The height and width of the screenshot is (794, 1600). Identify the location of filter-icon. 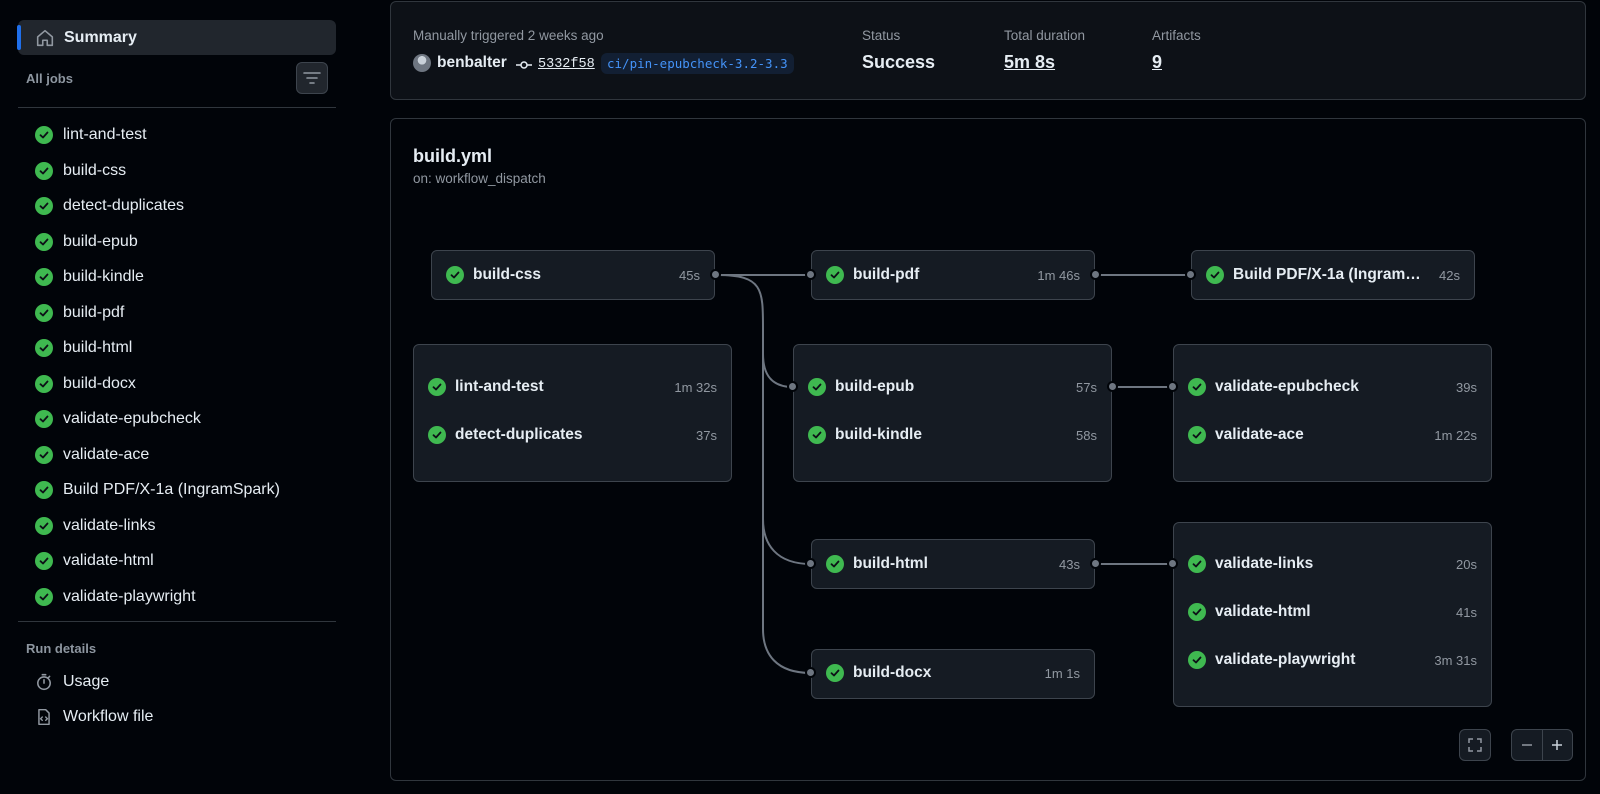
(312, 78).